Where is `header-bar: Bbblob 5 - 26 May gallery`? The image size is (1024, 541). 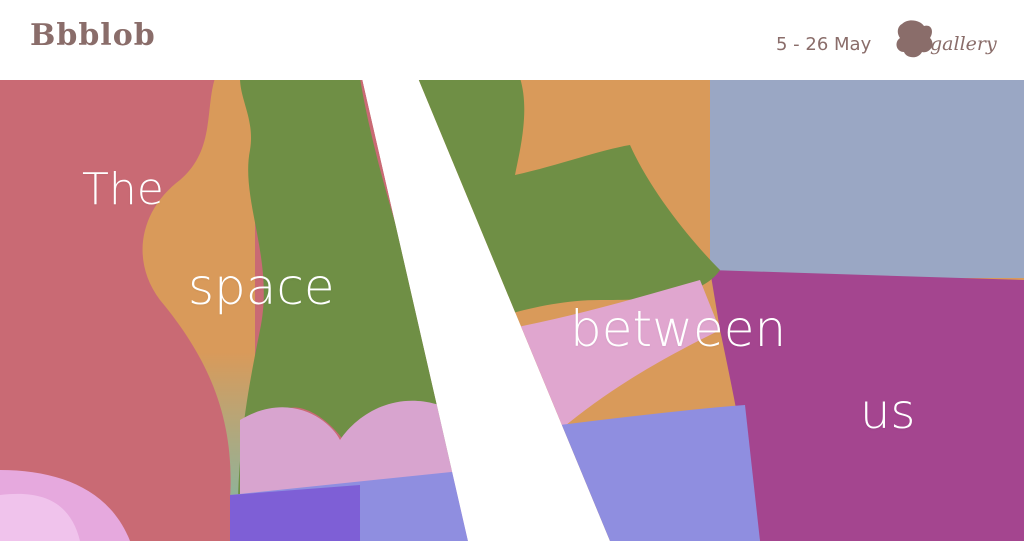
header-bar: Bbblob 5 - 26 May gallery is located at coordinates (512, 40).